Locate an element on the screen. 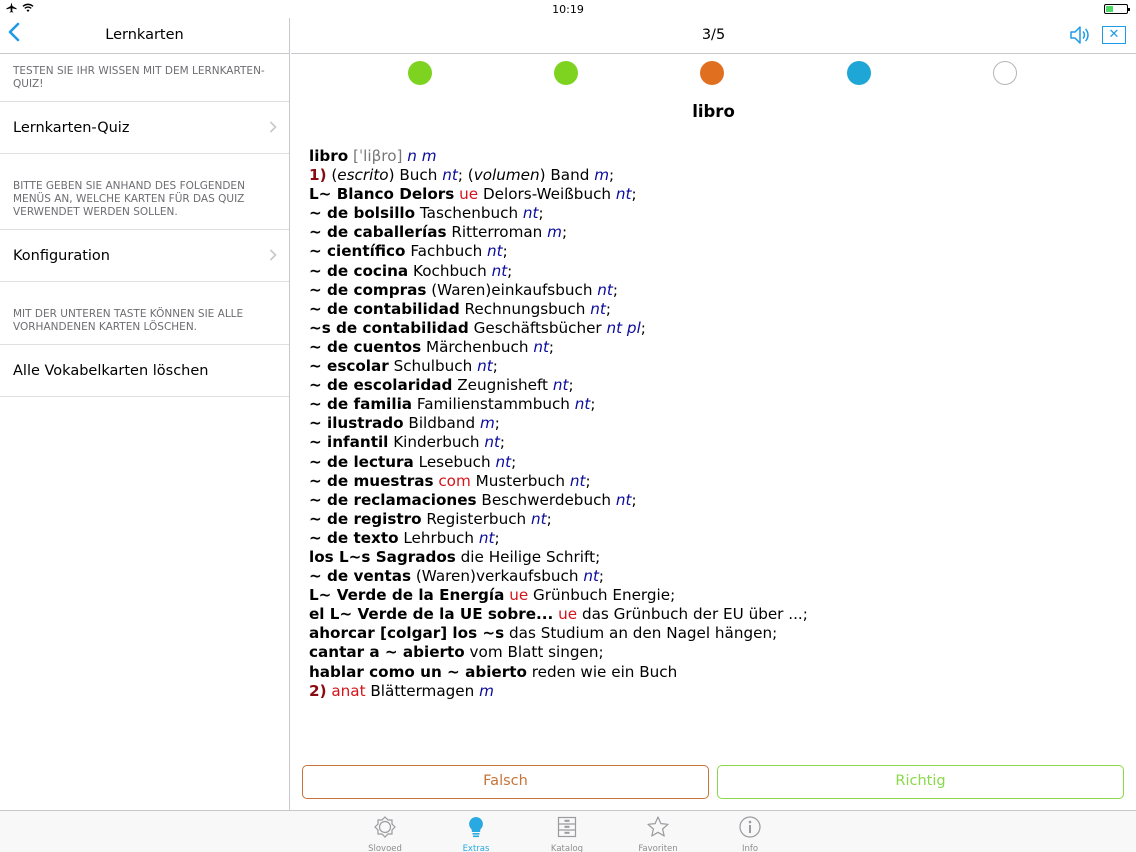 This screenshot has width=1136, height=852. phrase-german: Registerbuch is located at coordinates (476, 518).